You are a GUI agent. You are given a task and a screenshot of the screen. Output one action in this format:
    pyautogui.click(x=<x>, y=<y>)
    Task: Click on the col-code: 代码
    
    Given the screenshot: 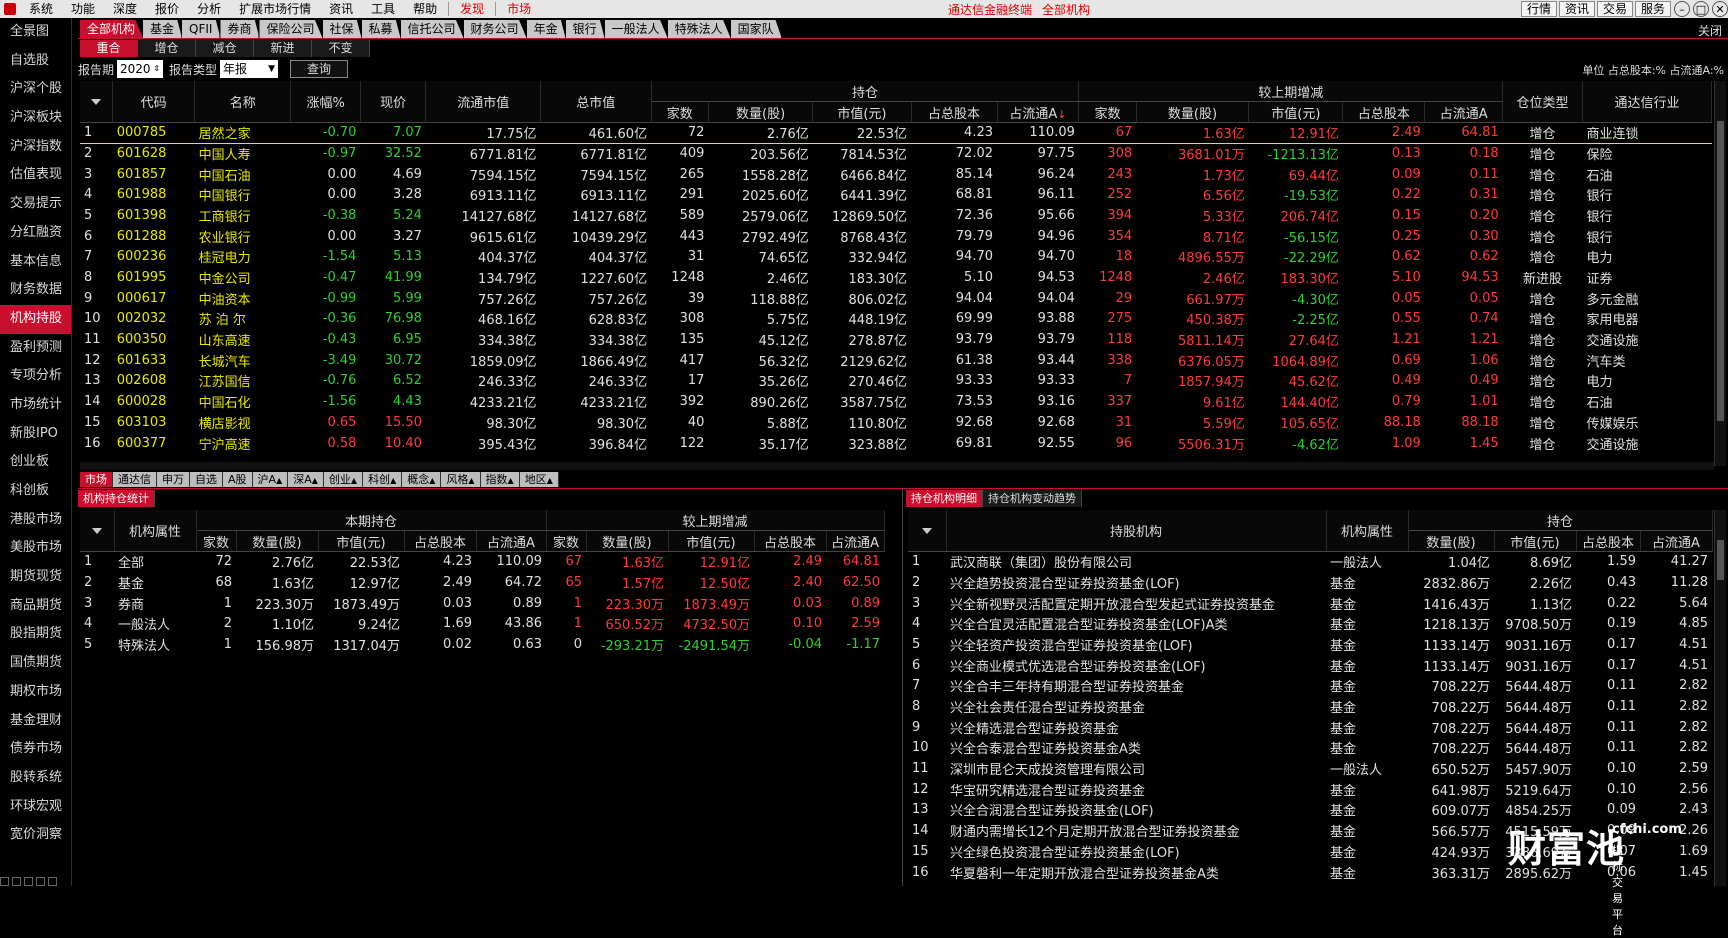 What is the action you would take?
    pyautogui.click(x=154, y=101)
    